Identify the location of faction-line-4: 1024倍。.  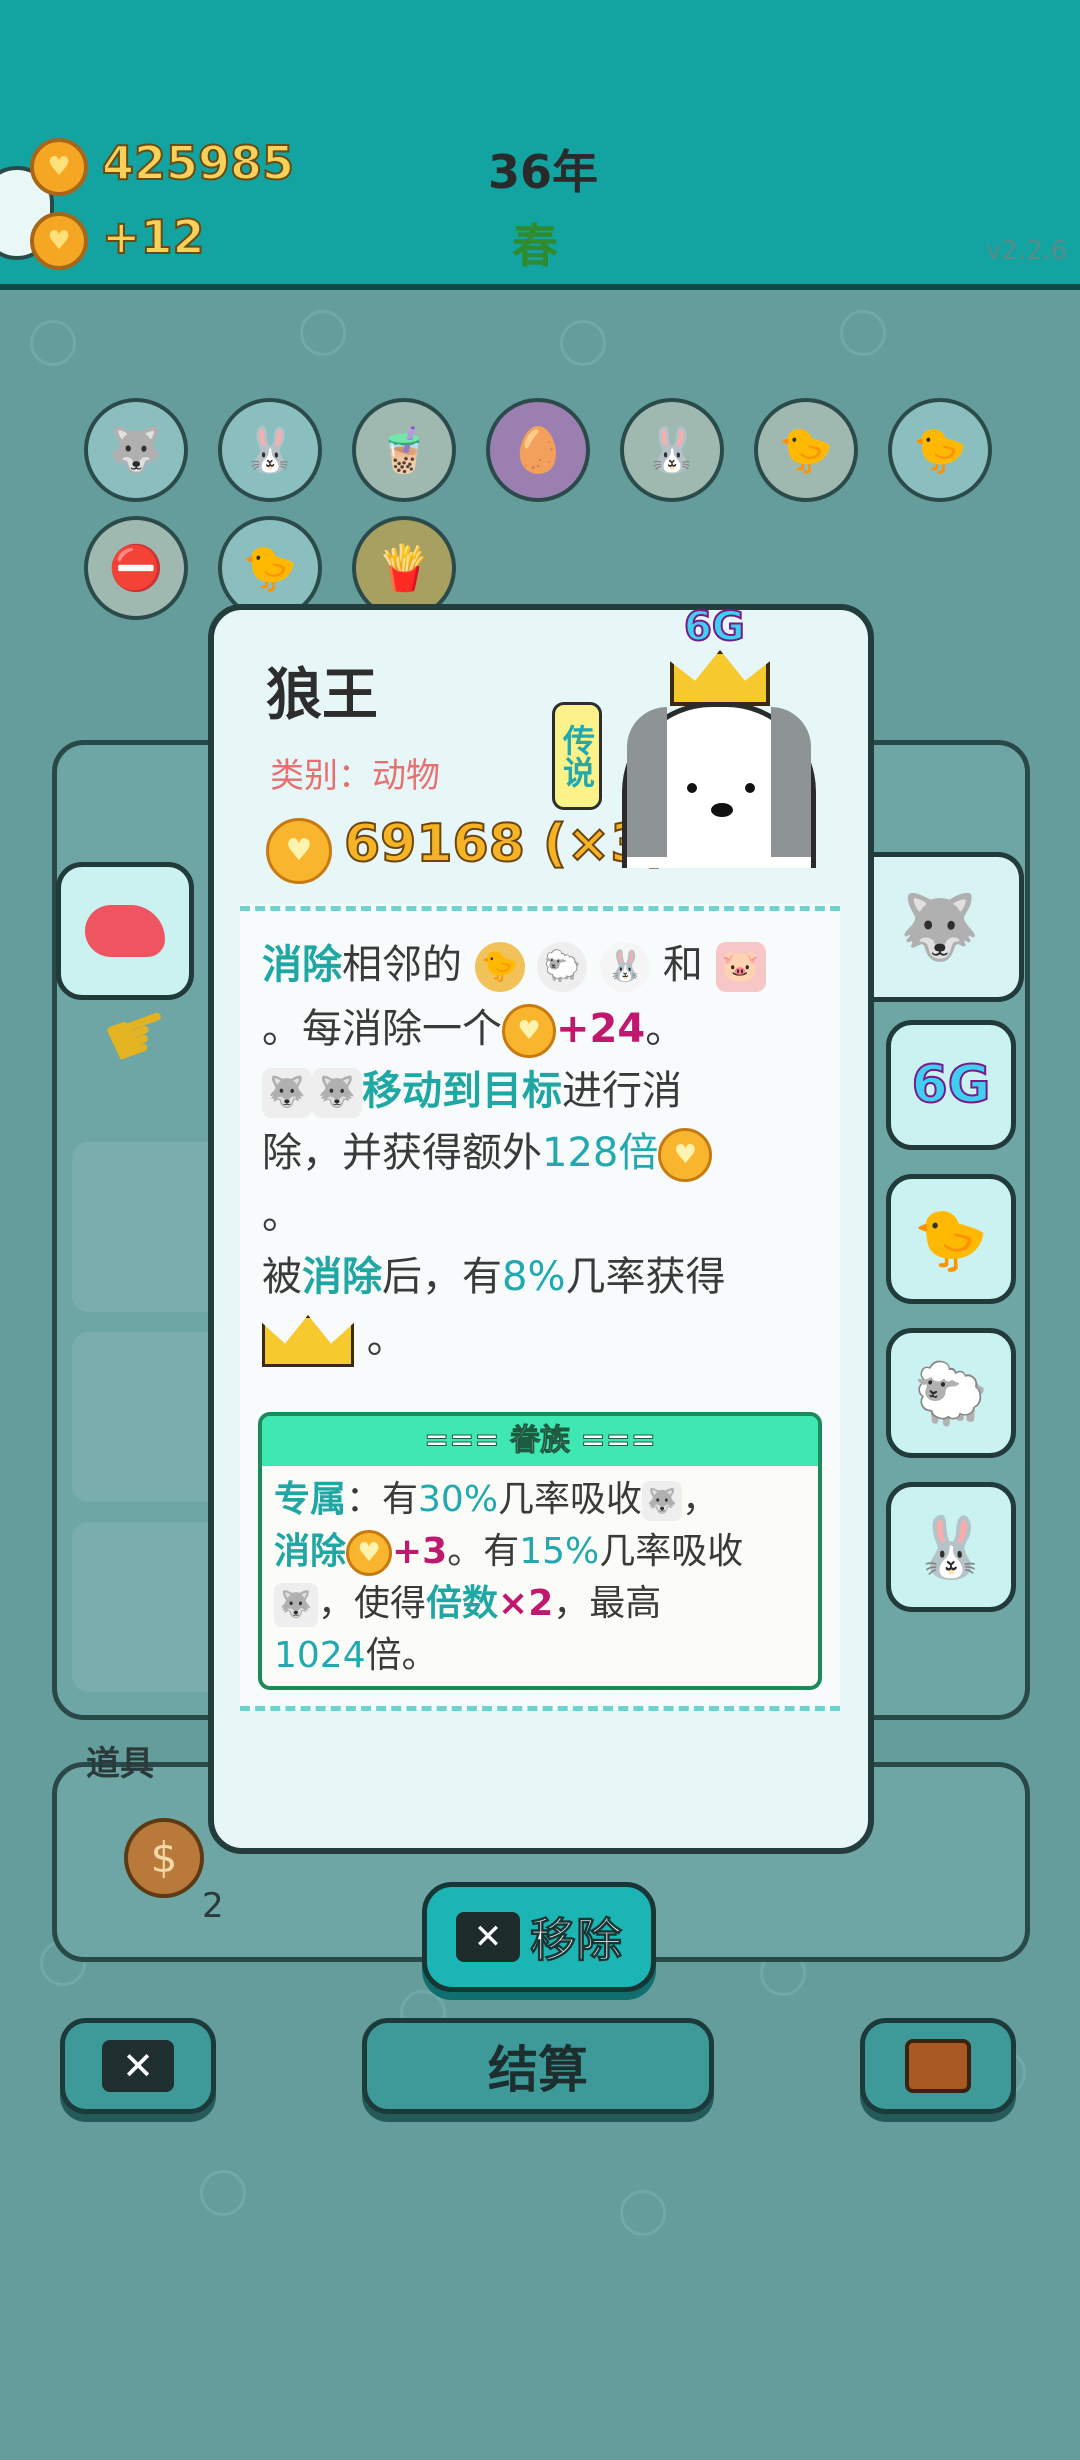
(356, 1655).